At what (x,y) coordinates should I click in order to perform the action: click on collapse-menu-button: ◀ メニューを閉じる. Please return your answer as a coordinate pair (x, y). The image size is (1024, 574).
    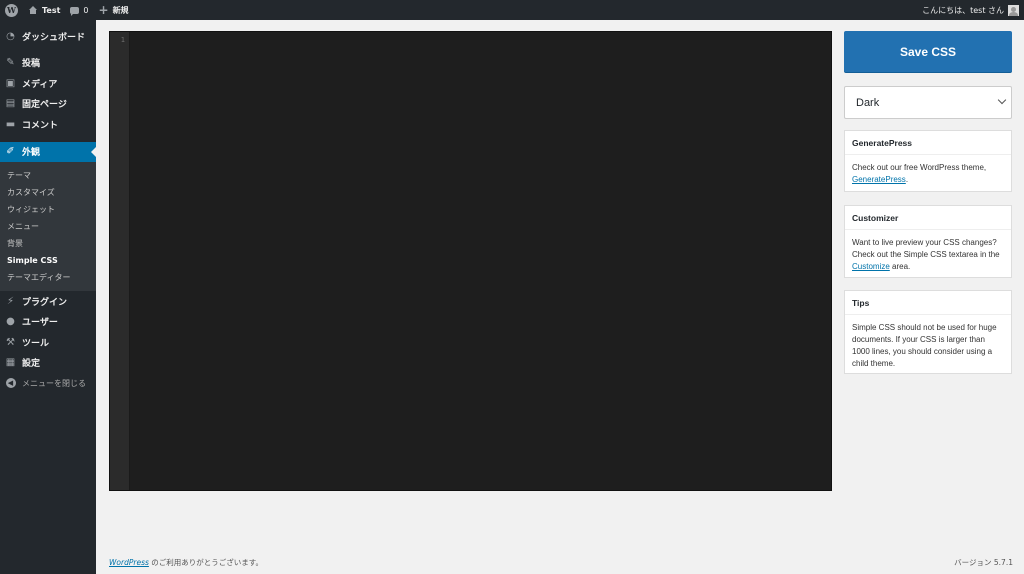
    Looking at the image, I should click on (48, 383).